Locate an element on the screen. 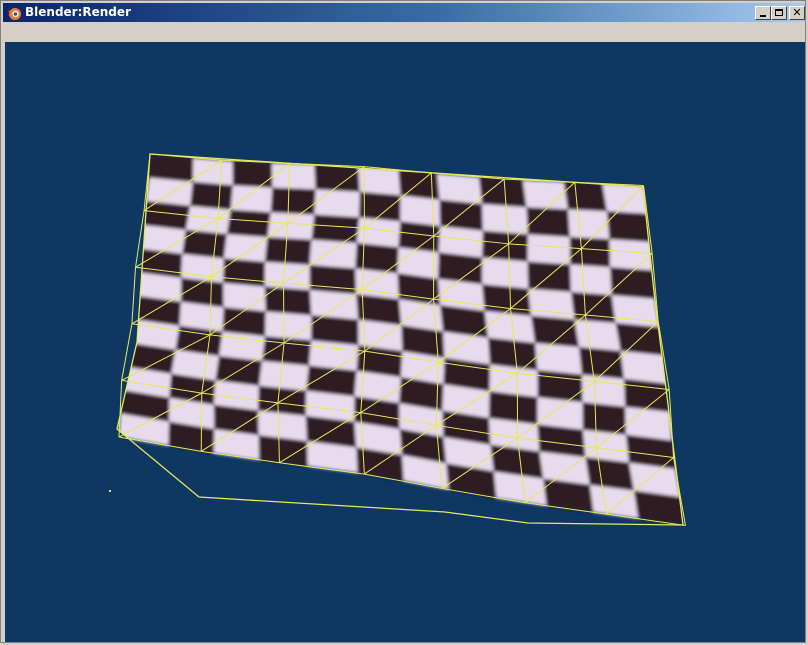 This screenshot has width=808, height=645. close-button: ✕ is located at coordinates (797, 13).